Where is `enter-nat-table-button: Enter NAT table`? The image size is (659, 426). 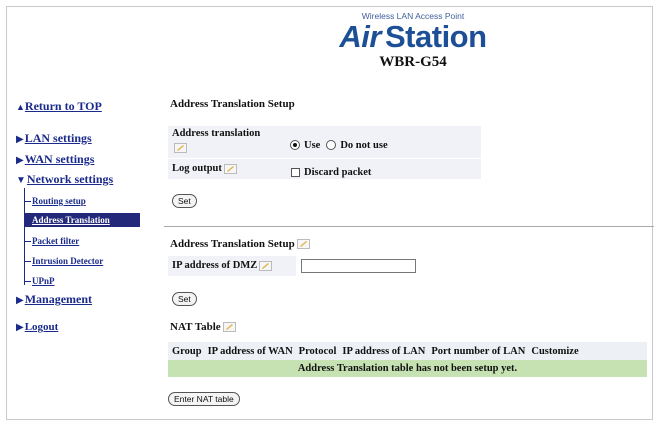
enter-nat-table-button: Enter NAT table is located at coordinates (204, 399).